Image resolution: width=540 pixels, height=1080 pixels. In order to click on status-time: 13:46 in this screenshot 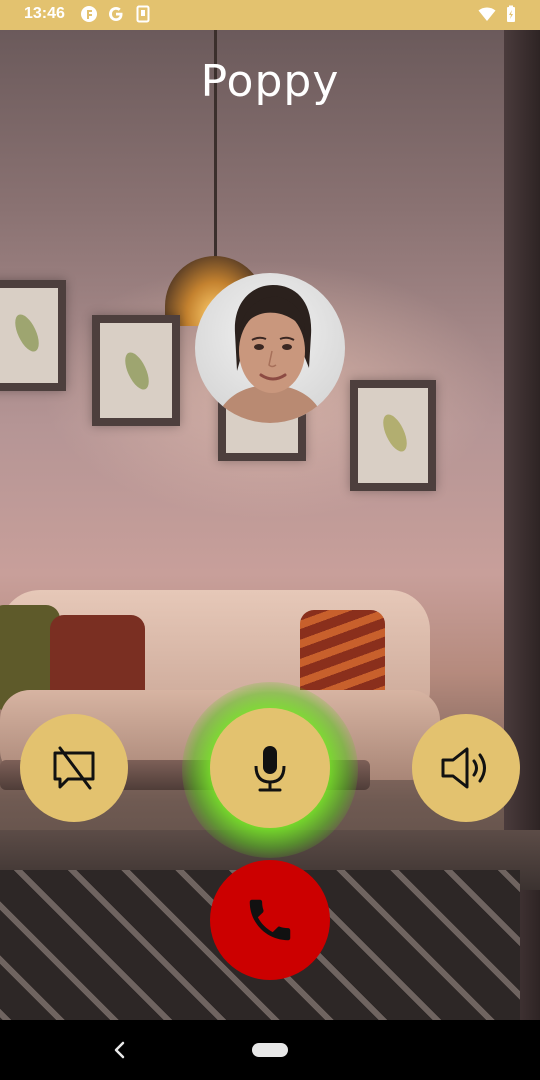, I will do `click(44, 13)`.